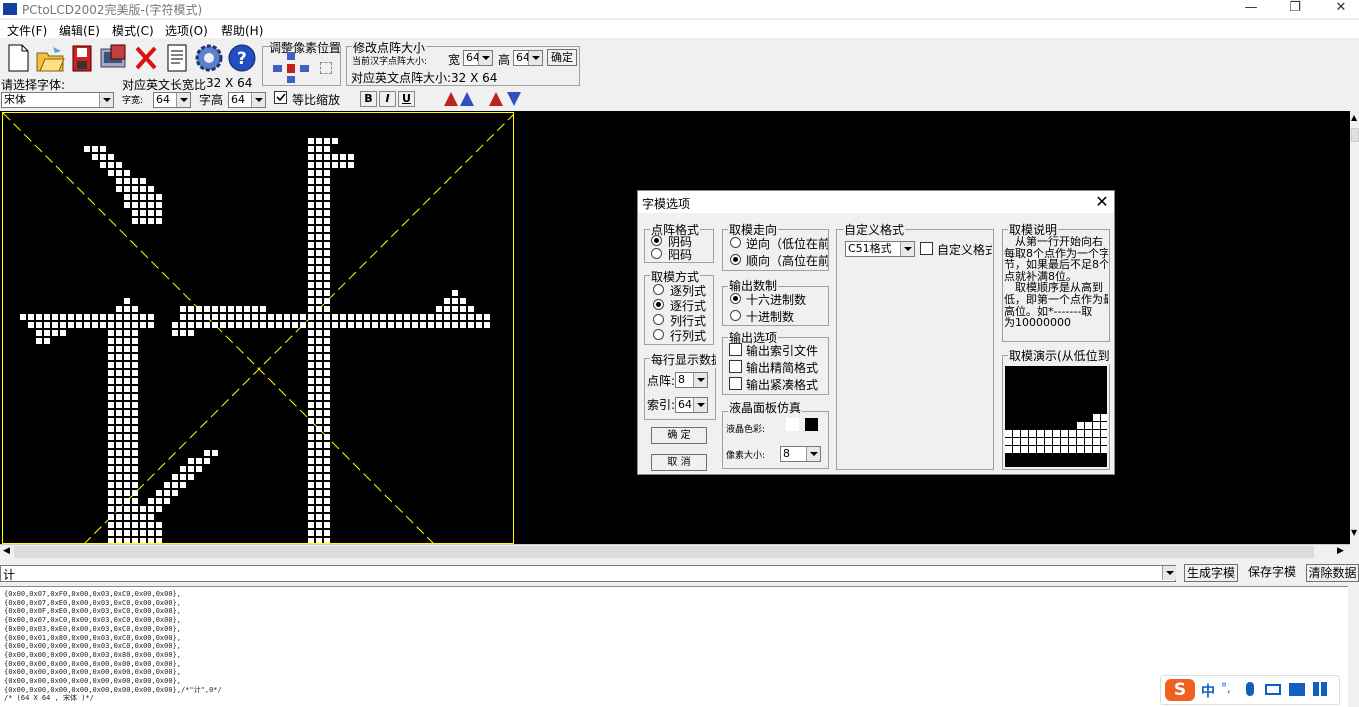 This screenshot has height=707, width=1359. Describe the element at coordinates (1250, 689) in the screenshot. I see `microphone-icon` at that location.